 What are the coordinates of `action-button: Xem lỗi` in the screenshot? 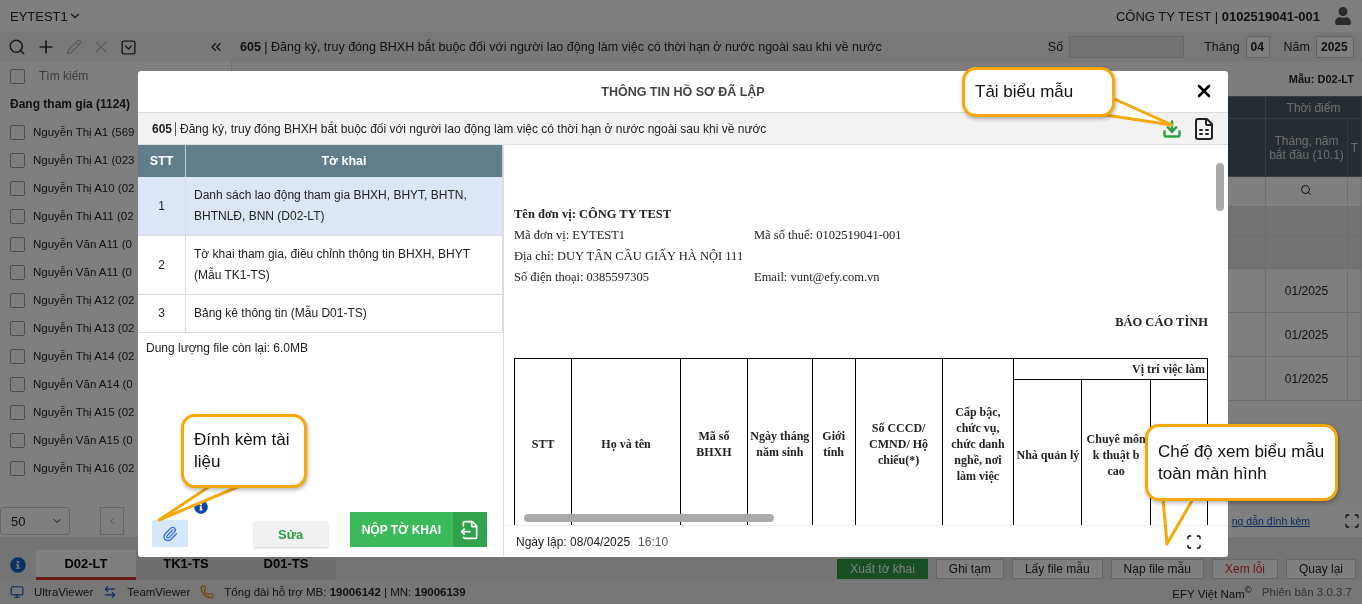 It's located at (1244, 569).